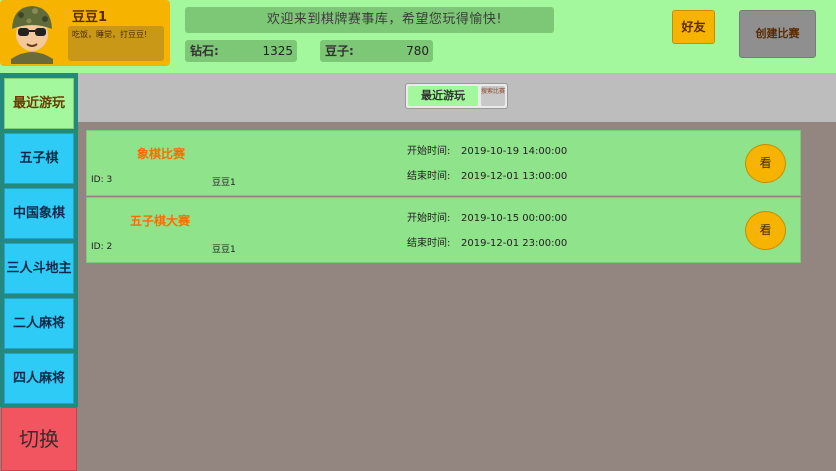  I want to click on user-nickname: 豆豆1, so click(90, 17).